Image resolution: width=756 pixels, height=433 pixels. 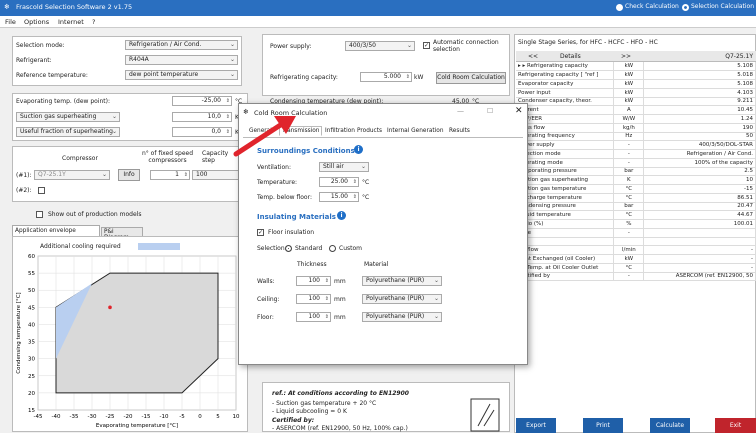 What do you see at coordinates (723, 6) in the screenshot?
I see `selection-calc-label: Selection Calculation` at bounding box center [723, 6].